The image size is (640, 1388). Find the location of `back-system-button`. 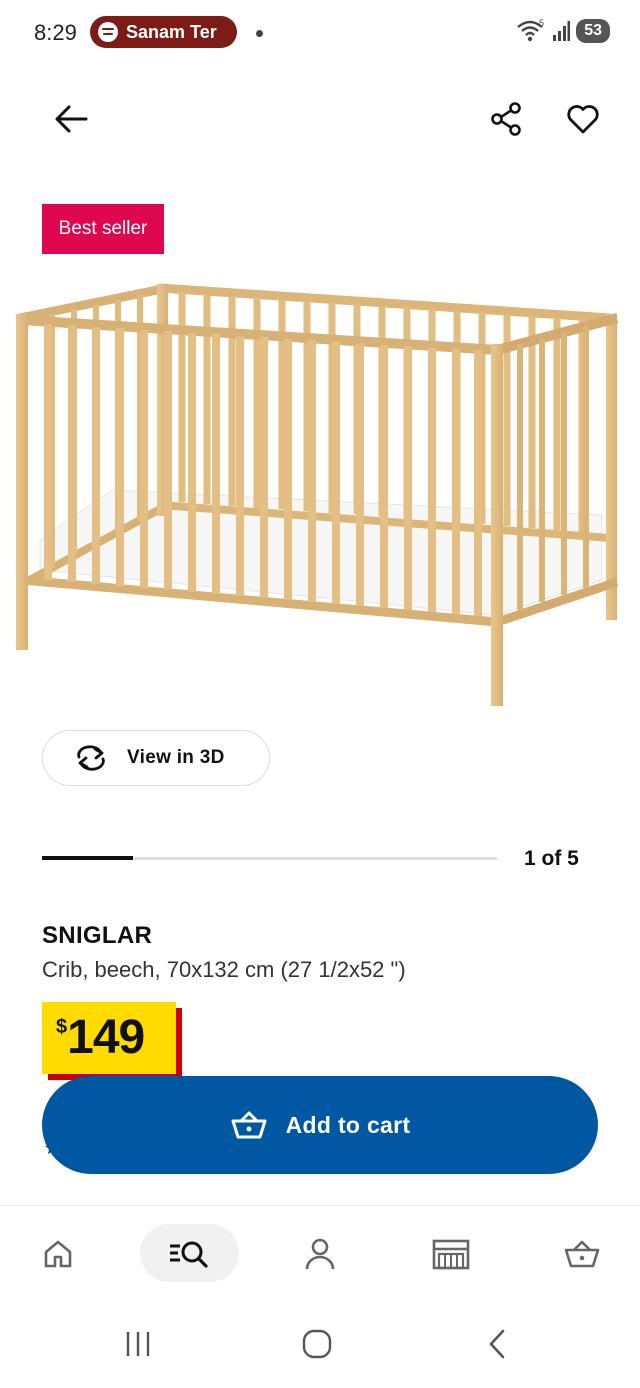

back-system-button is located at coordinates (497, 1344).